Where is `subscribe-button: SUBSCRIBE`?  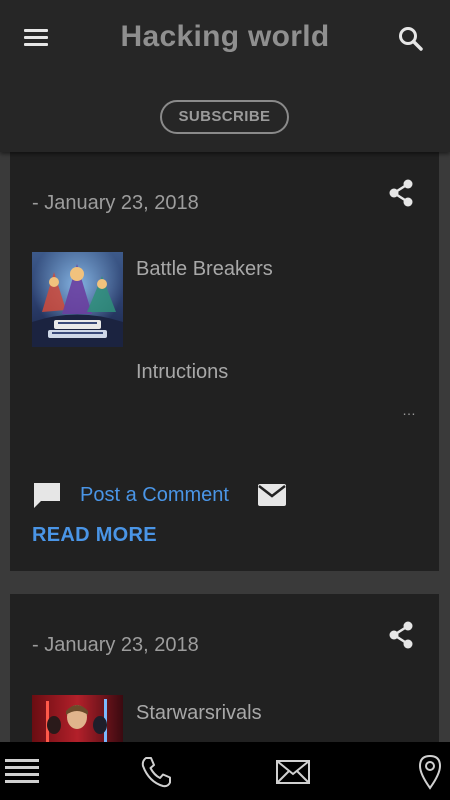
subscribe-button: SUBSCRIBE is located at coordinates (224, 117).